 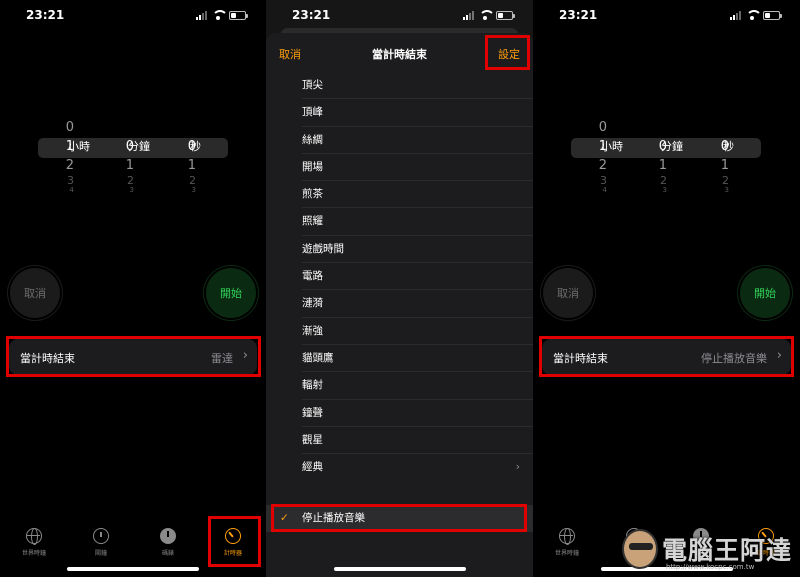 I want to click on when-timer-ends-value: 停止播放音樂, so click(x=734, y=358).